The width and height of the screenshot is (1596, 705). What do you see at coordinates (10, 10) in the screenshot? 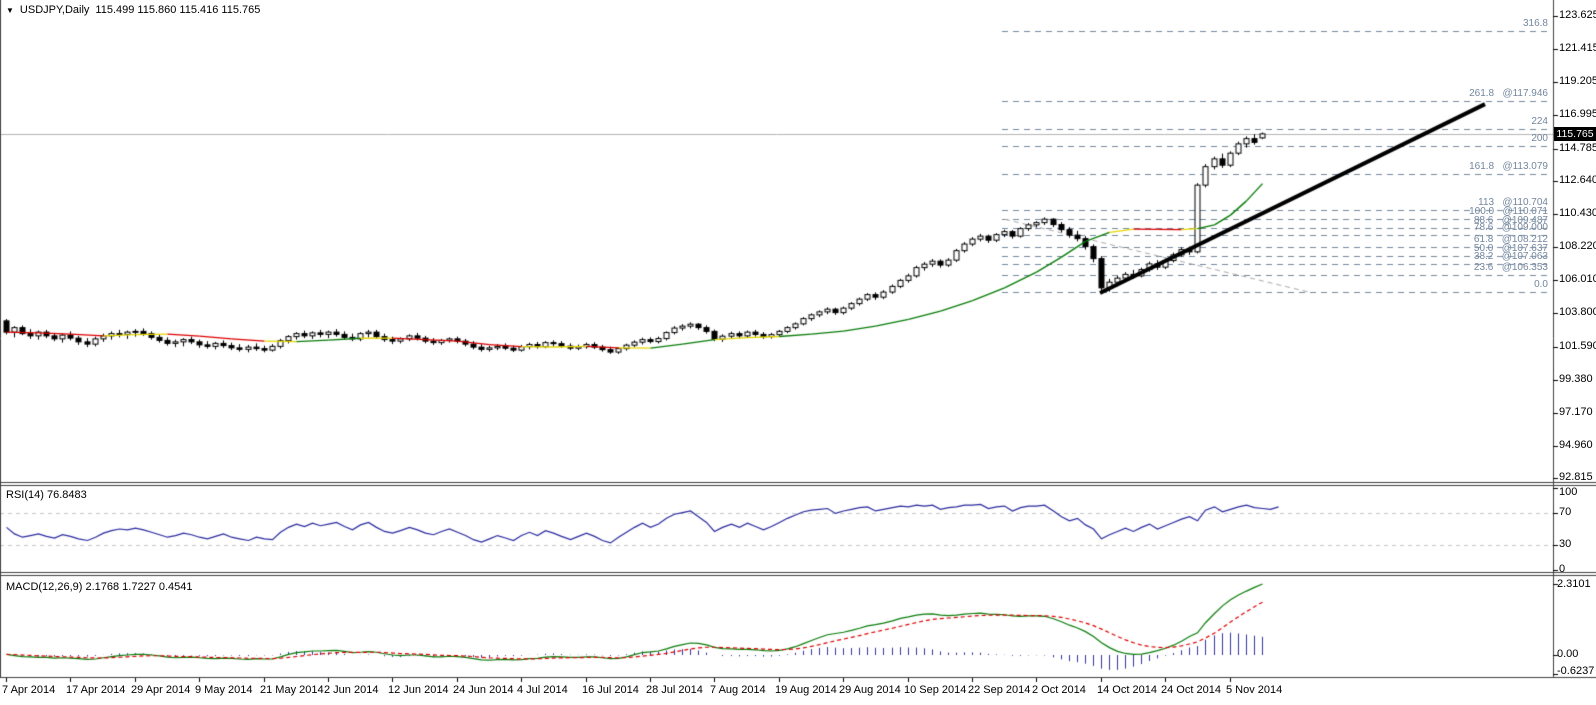
I see `chart-dropdown-icon: ▼` at bounding box center [10, 10].